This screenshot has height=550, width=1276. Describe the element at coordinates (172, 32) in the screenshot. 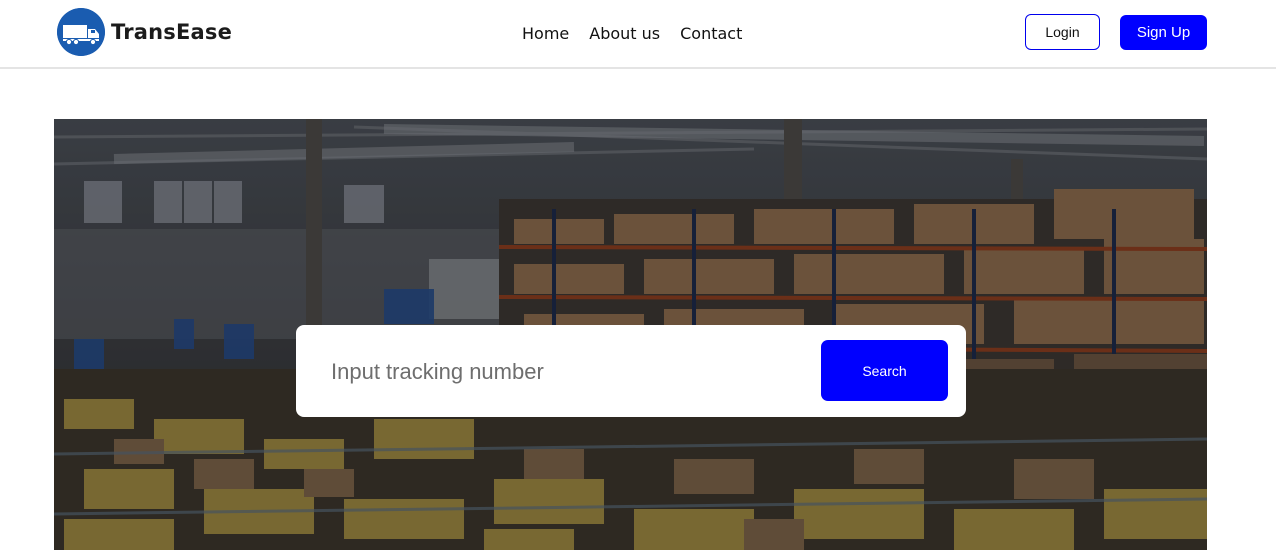

I see `brand-name: TransEase` at that location.